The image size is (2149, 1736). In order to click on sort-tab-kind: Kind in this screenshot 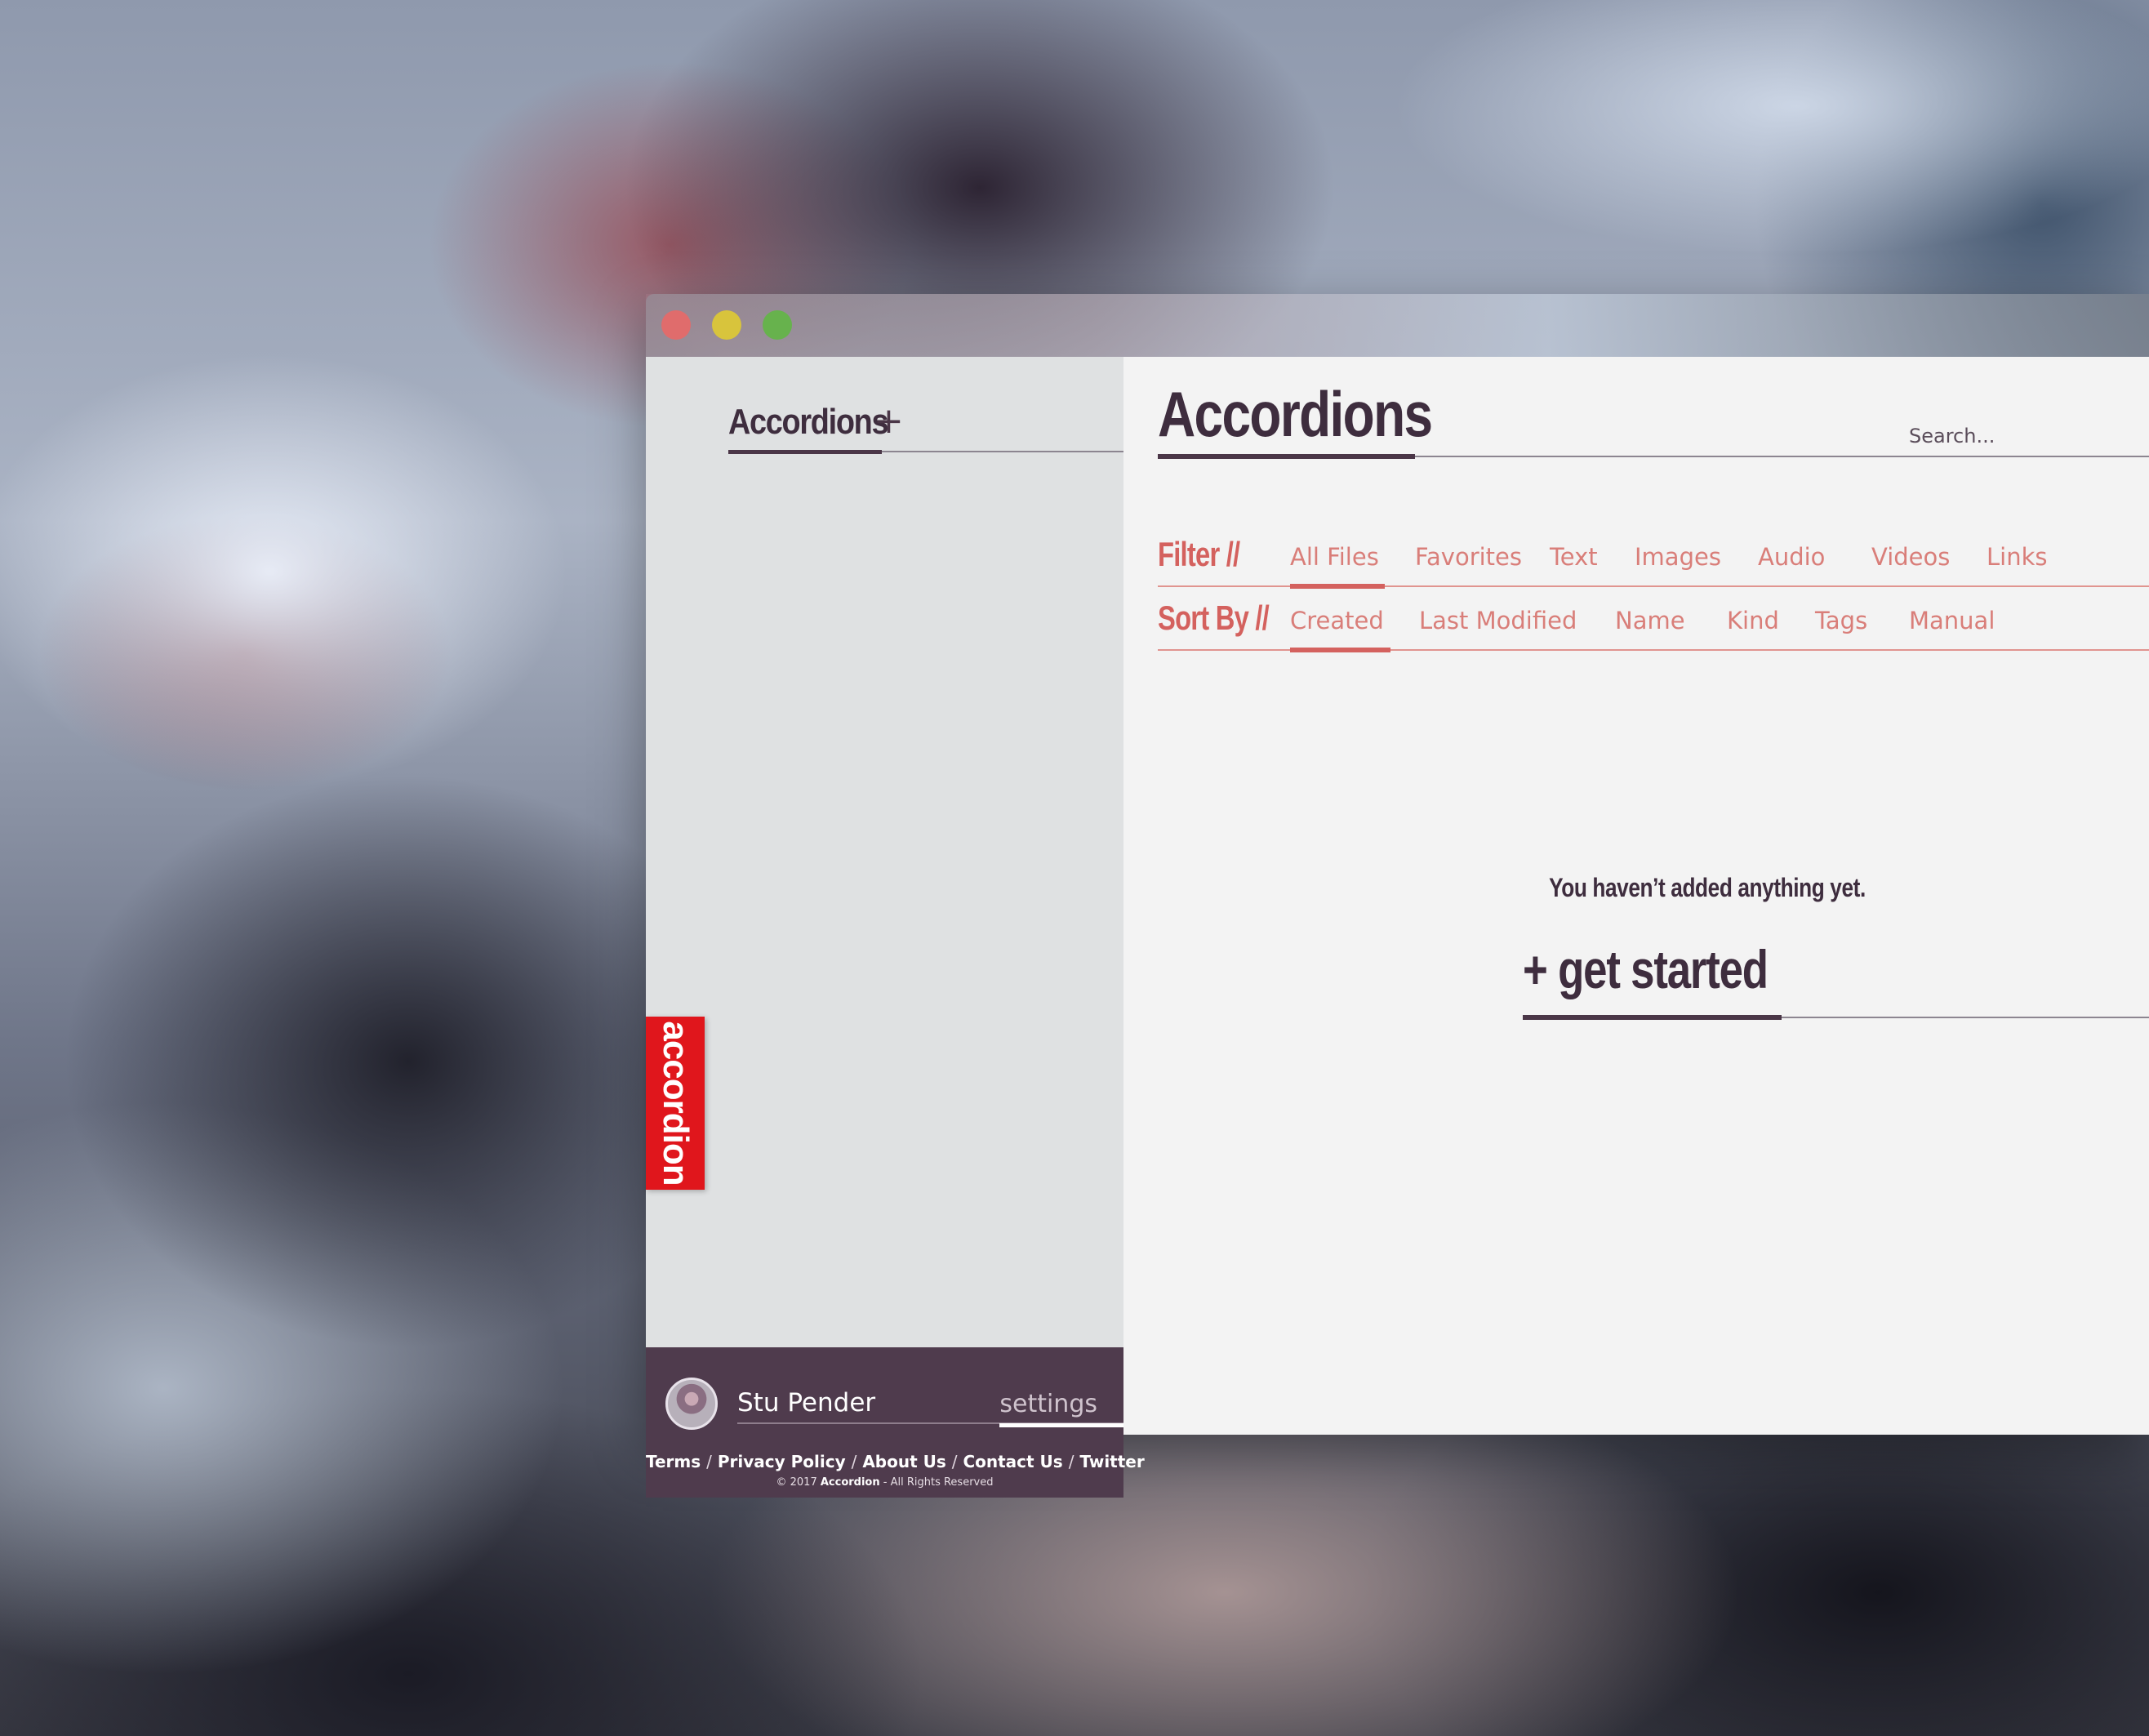, I will do `click(1753, 620)`.